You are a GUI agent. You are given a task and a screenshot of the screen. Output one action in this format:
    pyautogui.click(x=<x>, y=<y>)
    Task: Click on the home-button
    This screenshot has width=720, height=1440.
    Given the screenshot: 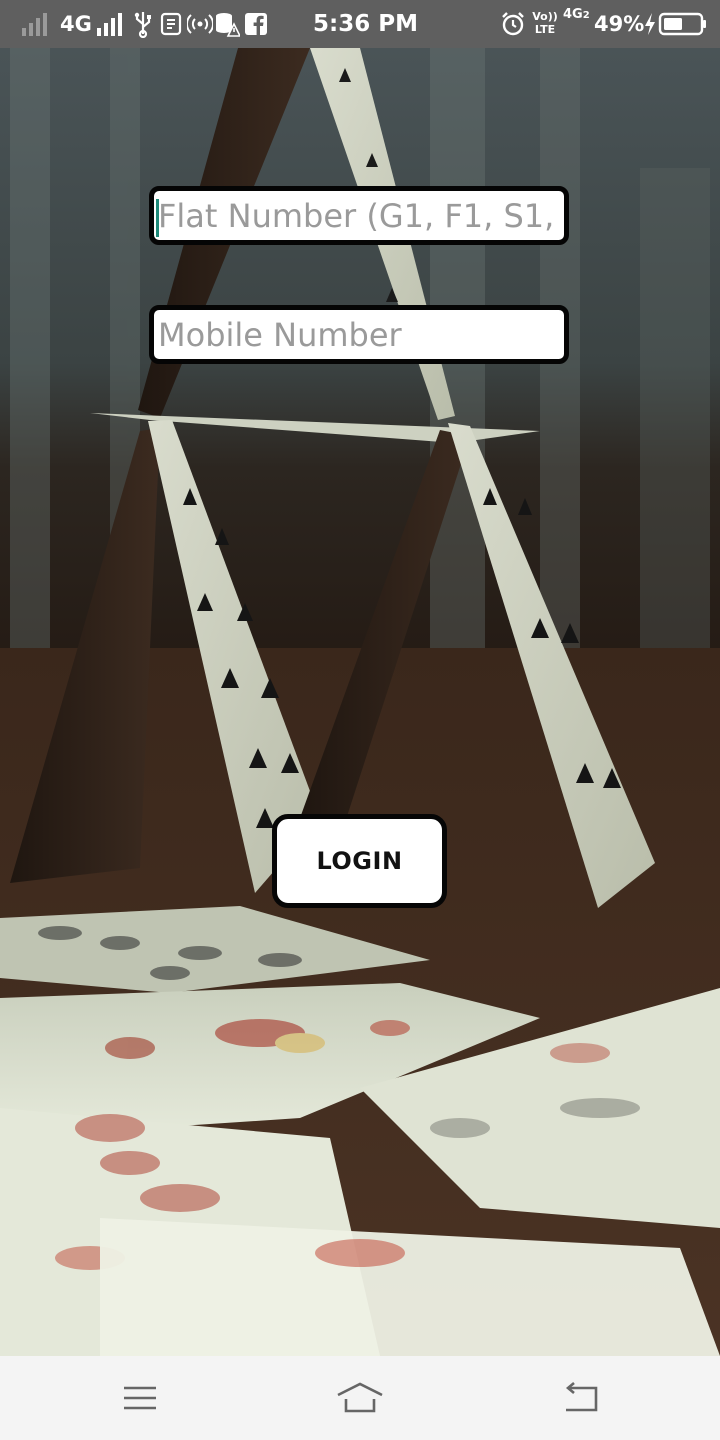 What is the action you would take?
    pyautogui.click(x=360, y=1398)
    